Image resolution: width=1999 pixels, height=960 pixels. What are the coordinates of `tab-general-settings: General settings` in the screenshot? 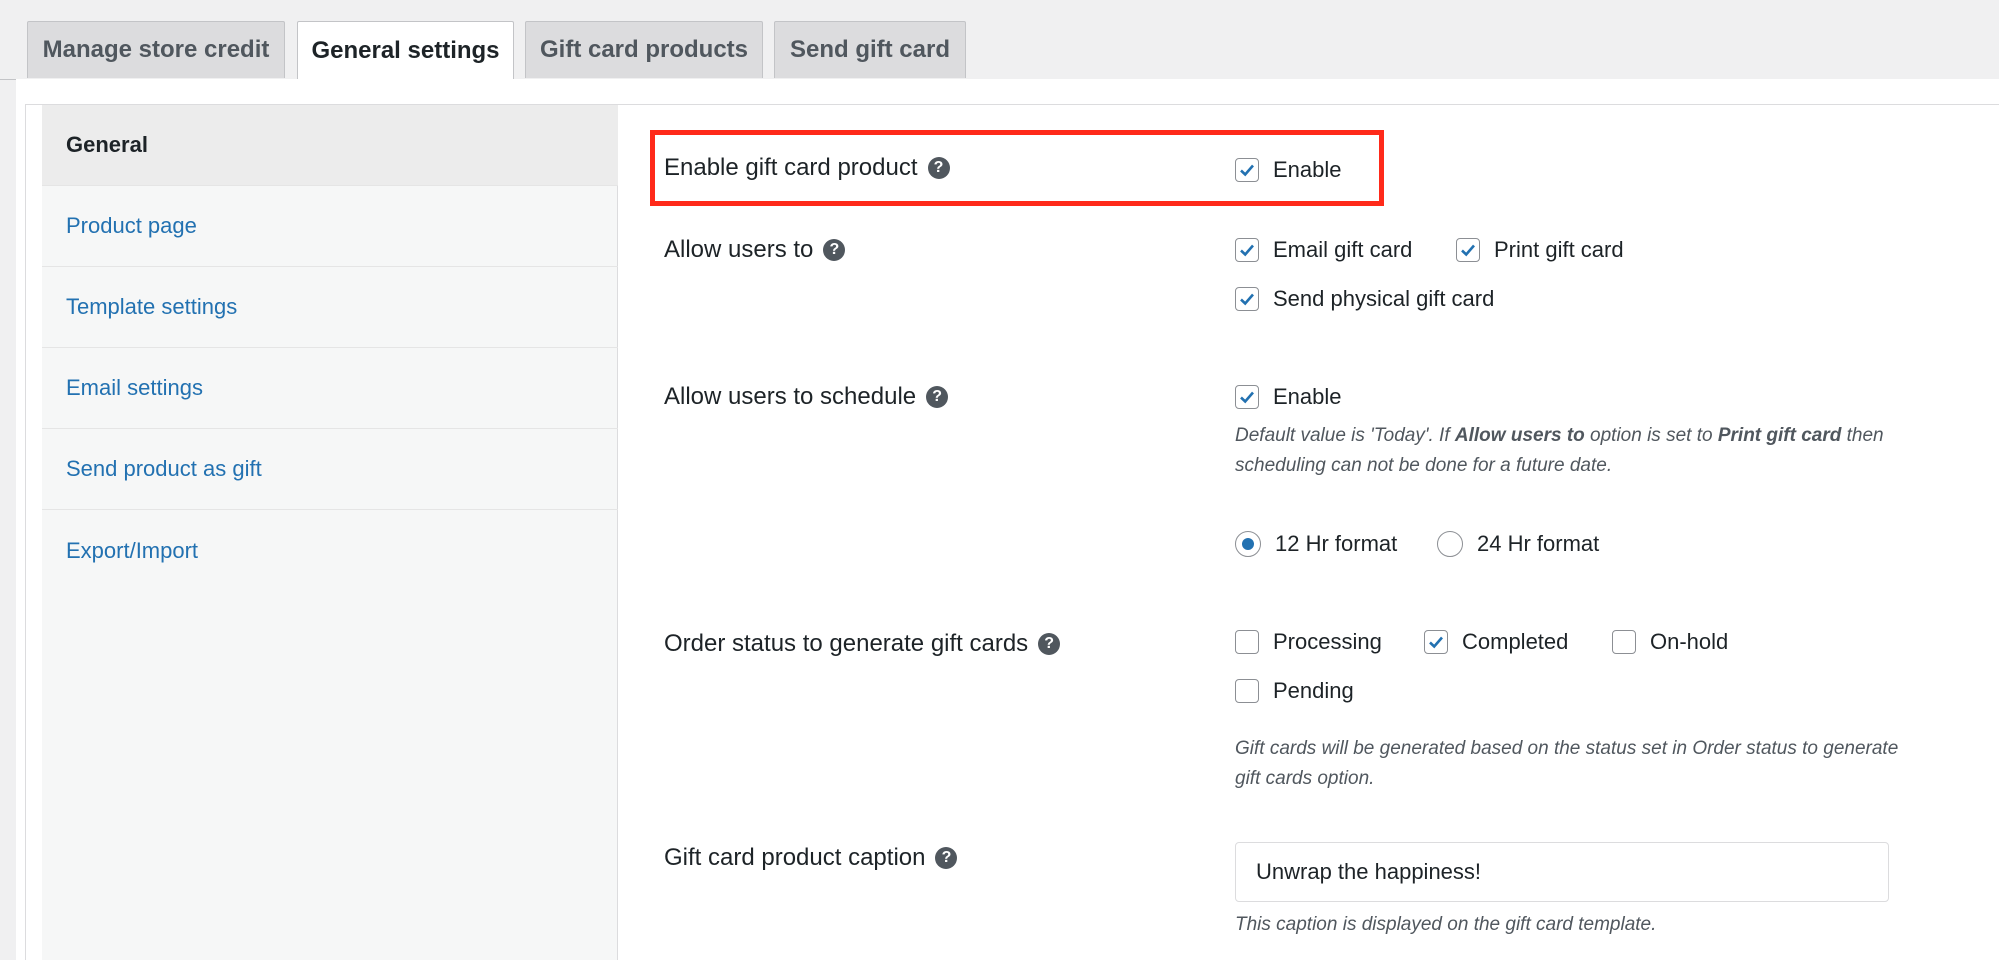 It's located at (405, 50).